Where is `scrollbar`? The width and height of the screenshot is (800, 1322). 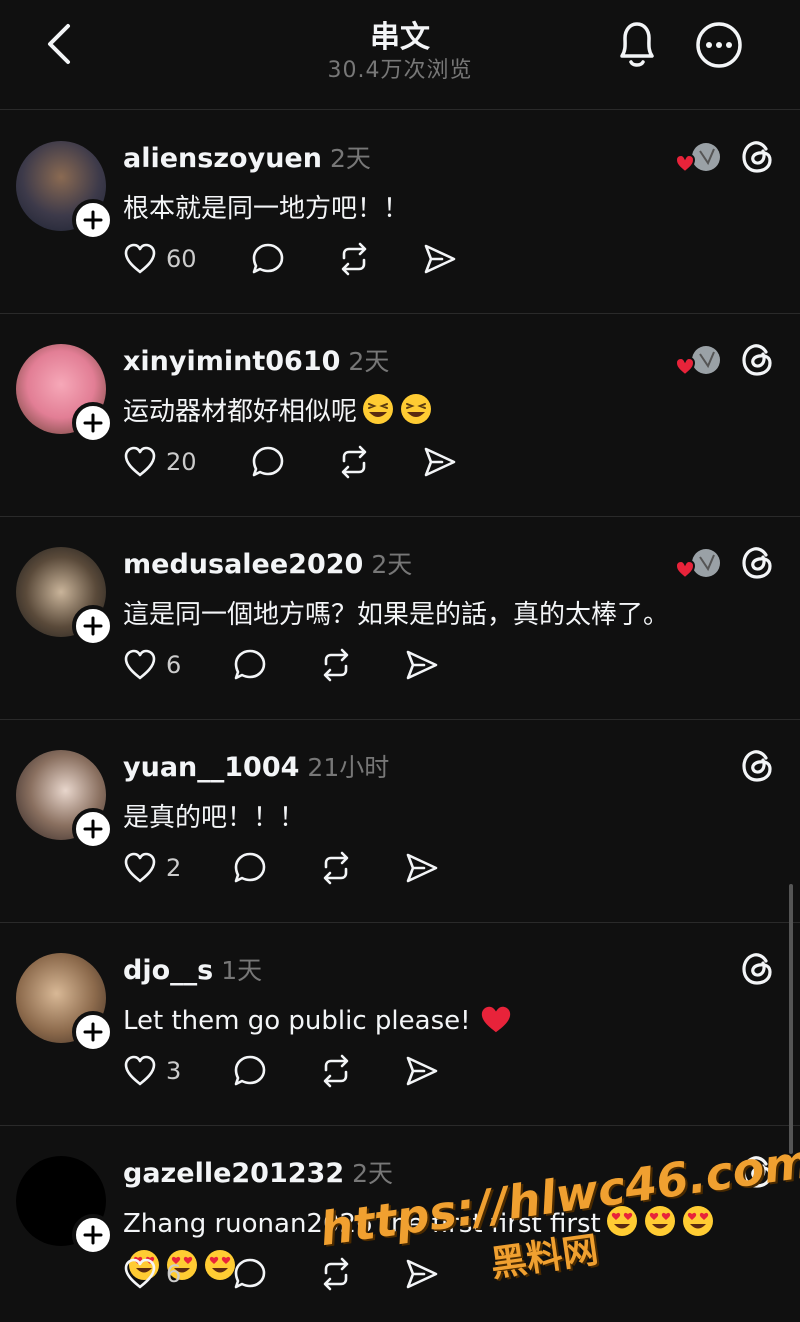
scrollbar is located at coordinates (791, 1019).